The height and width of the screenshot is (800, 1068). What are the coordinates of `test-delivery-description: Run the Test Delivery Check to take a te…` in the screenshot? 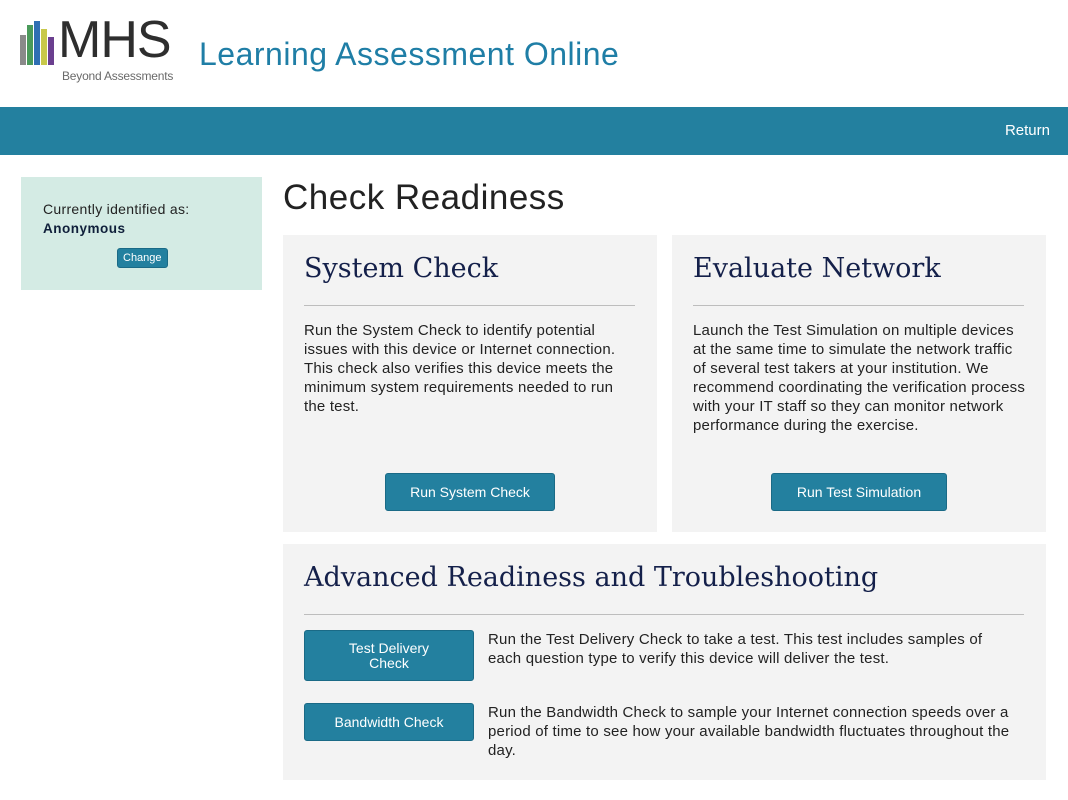 It's located at (735, 649).